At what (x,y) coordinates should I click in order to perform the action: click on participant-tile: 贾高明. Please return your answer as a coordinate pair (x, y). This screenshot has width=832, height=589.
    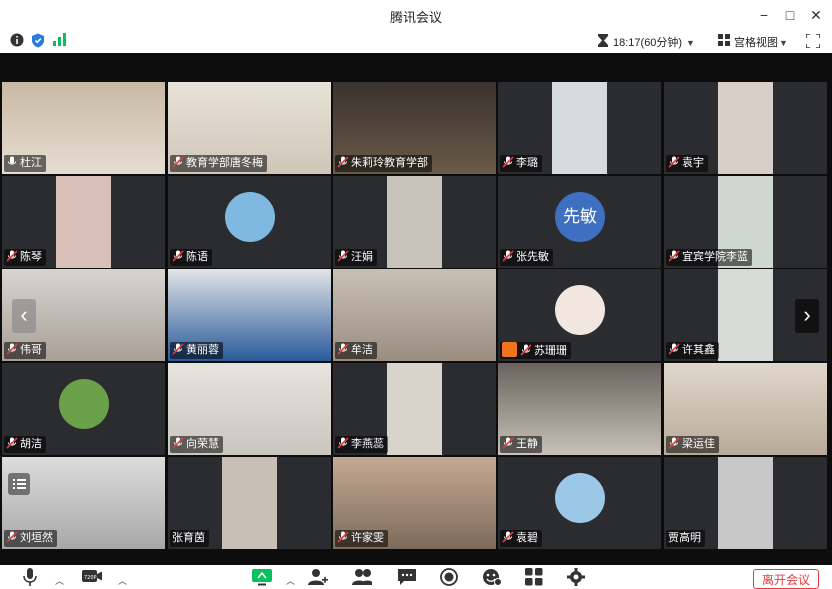
    Looking at the image, I should click on (745, 503).